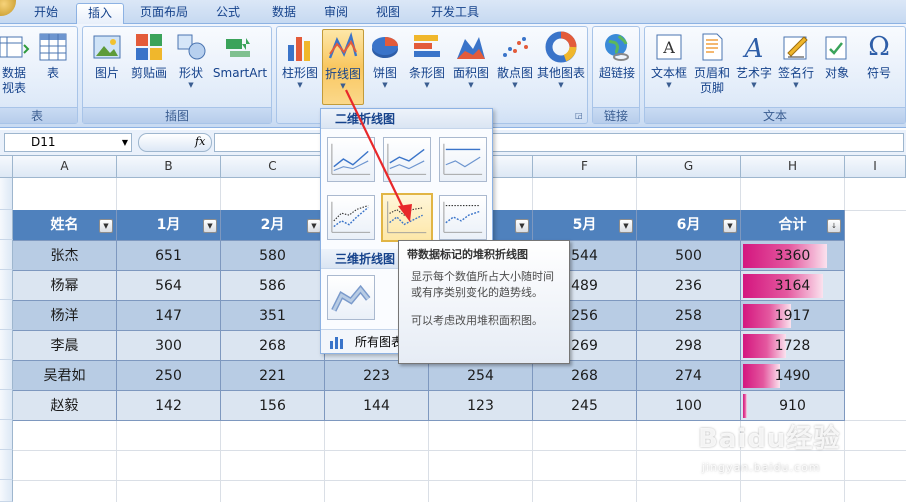  Describe the element at coordinates (689, 256) in the screenshot. I see `table-cell: 500` at that location.